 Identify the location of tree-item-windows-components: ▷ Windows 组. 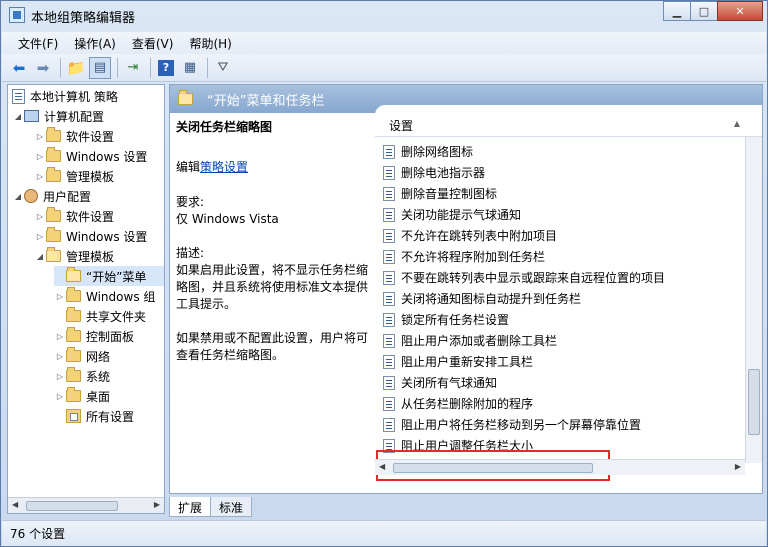
(104, 296).